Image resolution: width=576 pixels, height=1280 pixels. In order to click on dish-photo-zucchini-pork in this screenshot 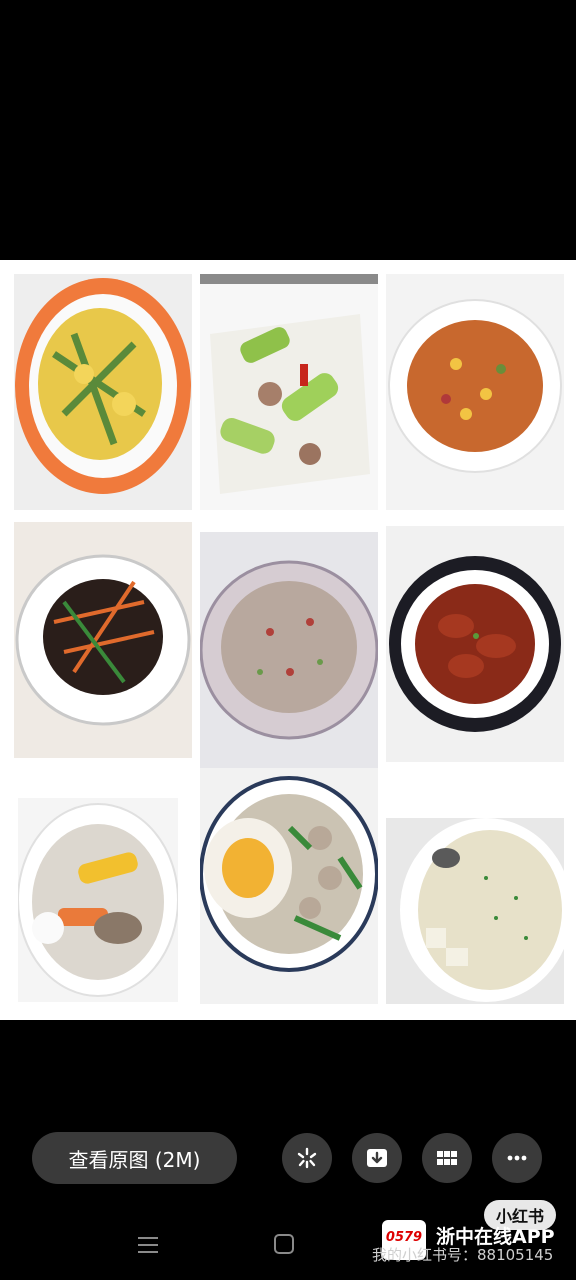, I will do `click(289, 392)`.